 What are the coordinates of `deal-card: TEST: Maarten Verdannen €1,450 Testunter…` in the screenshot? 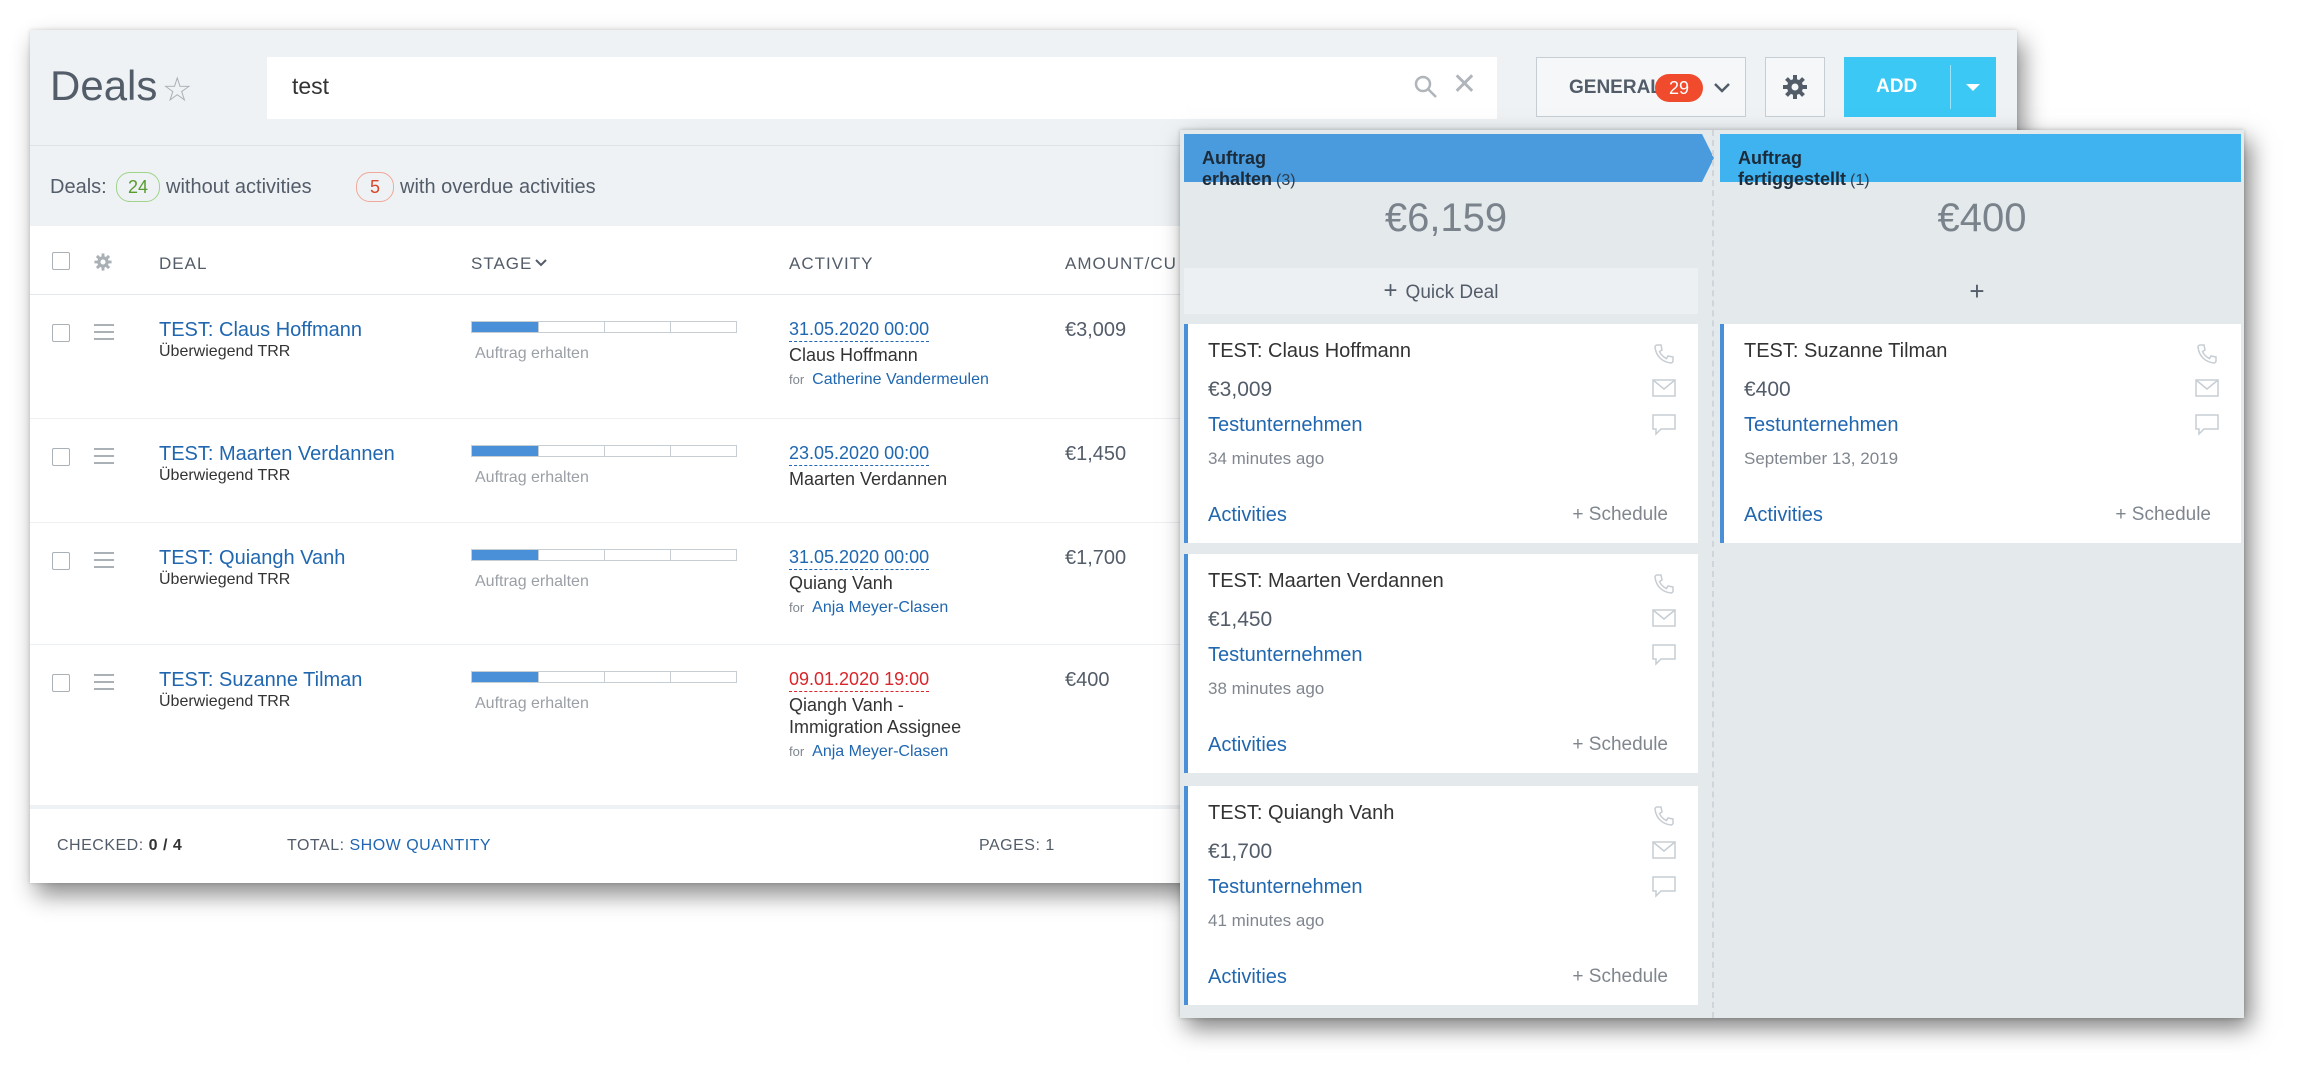 It's located at (1441, 663).